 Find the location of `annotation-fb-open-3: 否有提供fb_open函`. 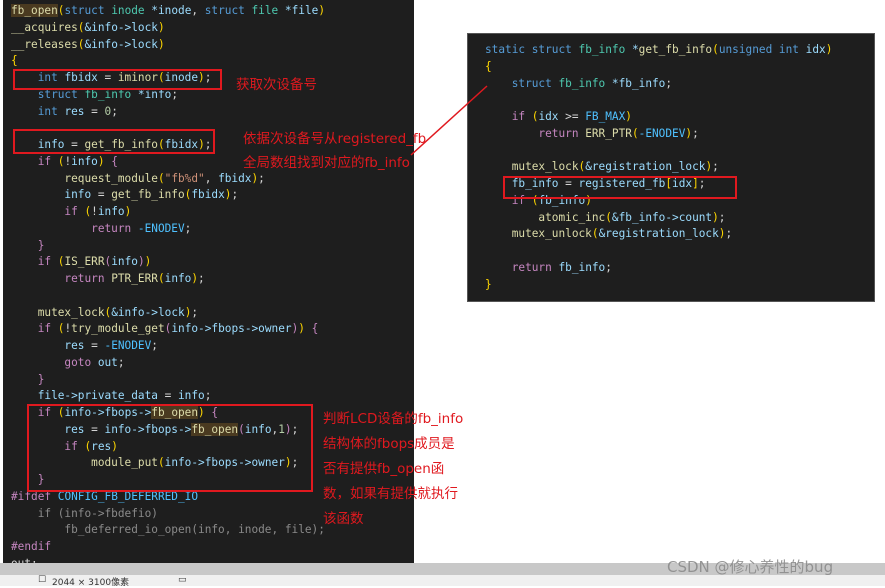

annotation-fb-open-3: 否有提供fb_open函 is located at coordinates (384, 469).